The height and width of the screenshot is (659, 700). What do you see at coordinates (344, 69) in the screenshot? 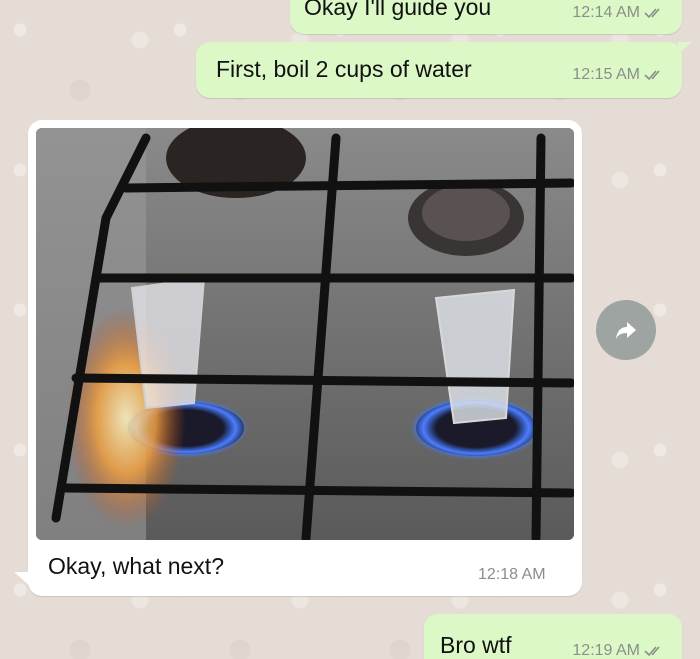
I see `message-text: First, boil 2 cups of water` at bounding box center [344, 69].